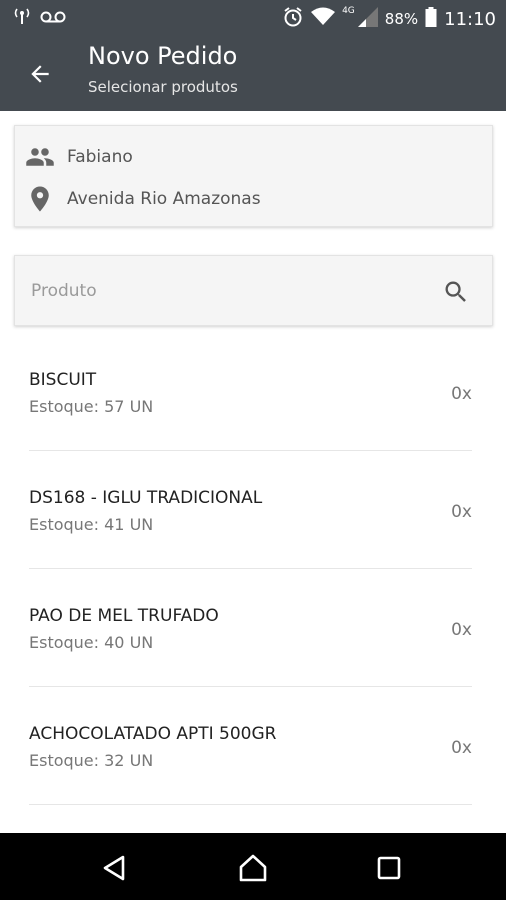 This screenshot has width=506, height=900. I want to click on battery-icon, so click(431, 19).